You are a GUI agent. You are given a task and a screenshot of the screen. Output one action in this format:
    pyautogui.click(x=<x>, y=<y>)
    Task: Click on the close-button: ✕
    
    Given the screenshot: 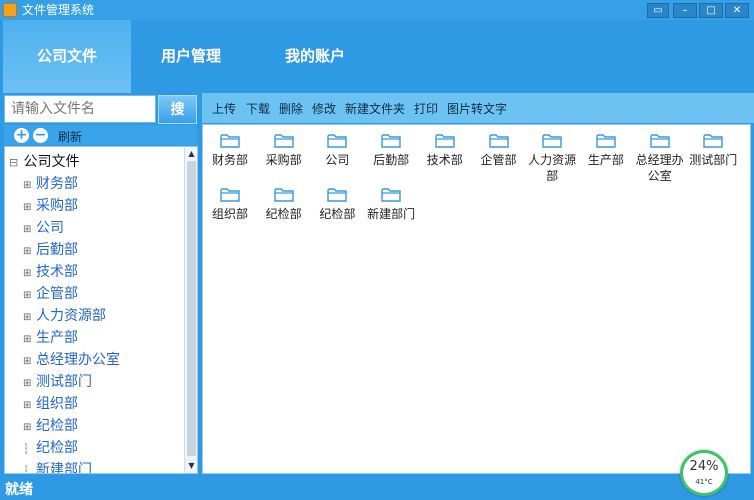 What is the action you would take?
    pyautogui.click(x=737, y=10)
    